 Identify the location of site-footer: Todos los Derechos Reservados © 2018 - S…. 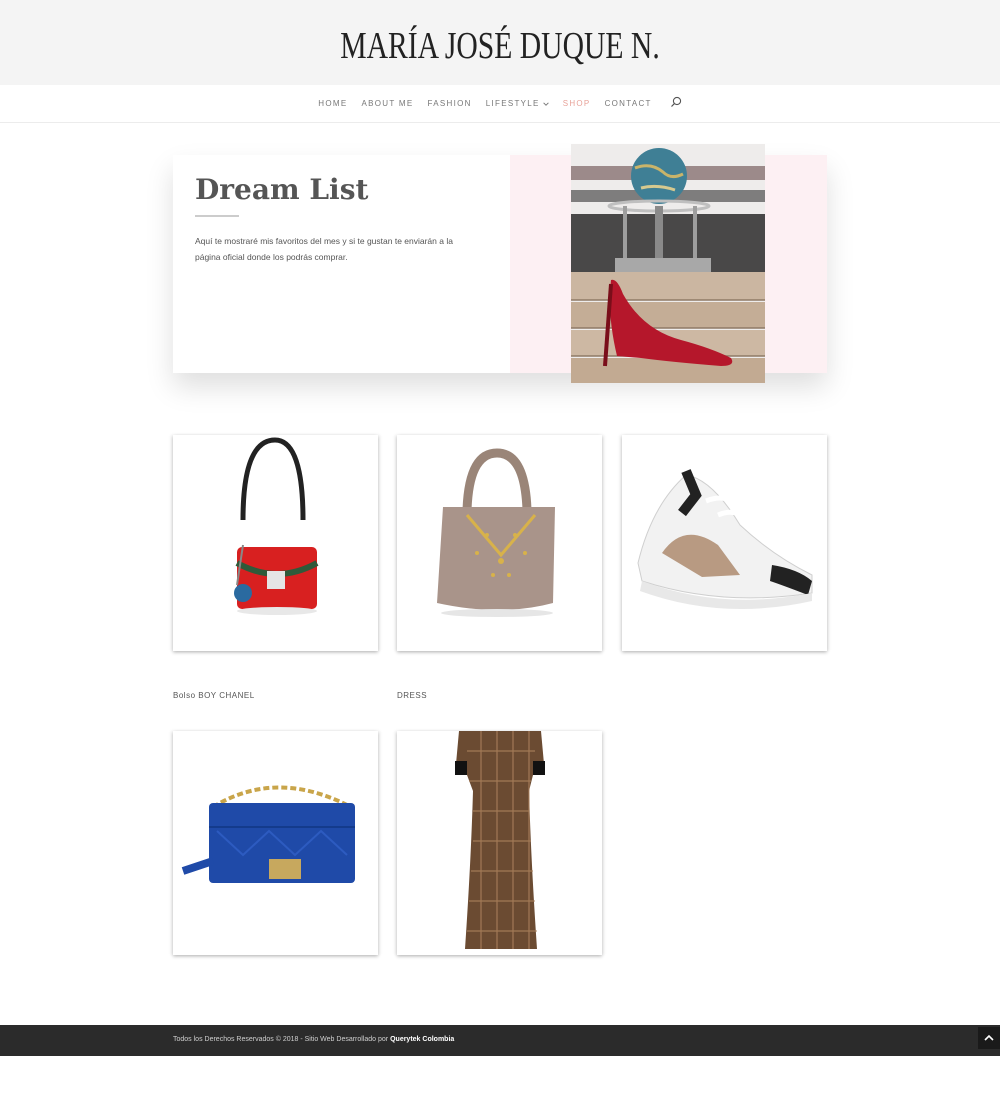
(500, 1040).